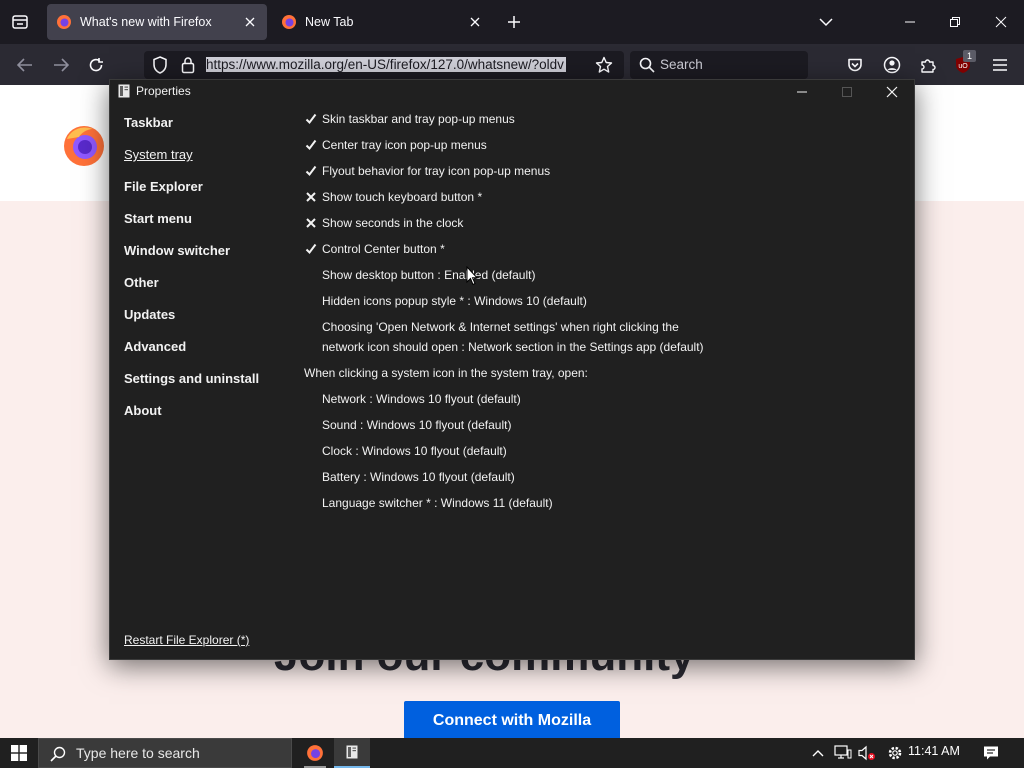 This screenshot has height=768, width=1024. Describe the element at coordinates (191, 378) in the screenshot. I see `nav-settings-and-uninstall: Settings and uninstall` at that location.